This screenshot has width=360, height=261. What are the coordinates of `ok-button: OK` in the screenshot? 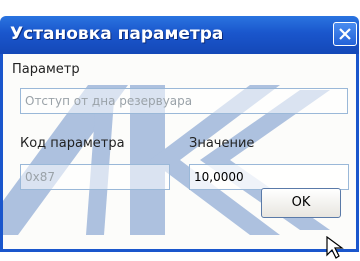 It's located at (301, 203).